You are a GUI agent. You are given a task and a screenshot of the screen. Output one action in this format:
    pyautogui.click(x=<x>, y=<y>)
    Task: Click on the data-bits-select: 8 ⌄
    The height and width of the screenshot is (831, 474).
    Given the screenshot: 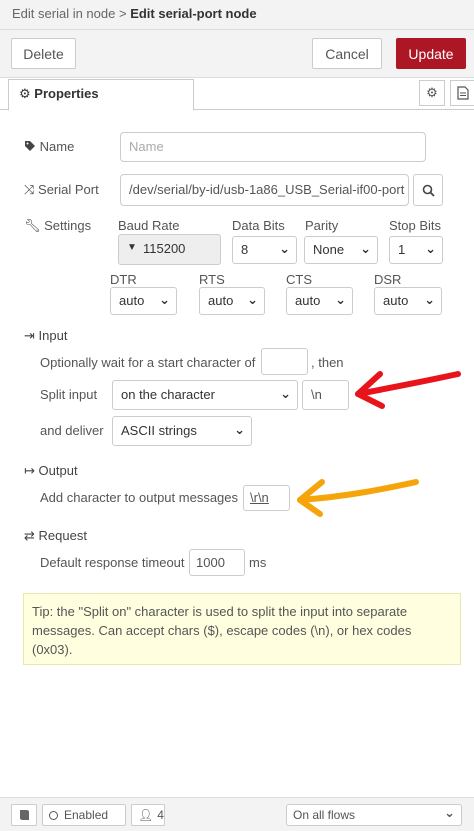 What is the action you would take?
    pyautogui.click(x=264, y=250)
    